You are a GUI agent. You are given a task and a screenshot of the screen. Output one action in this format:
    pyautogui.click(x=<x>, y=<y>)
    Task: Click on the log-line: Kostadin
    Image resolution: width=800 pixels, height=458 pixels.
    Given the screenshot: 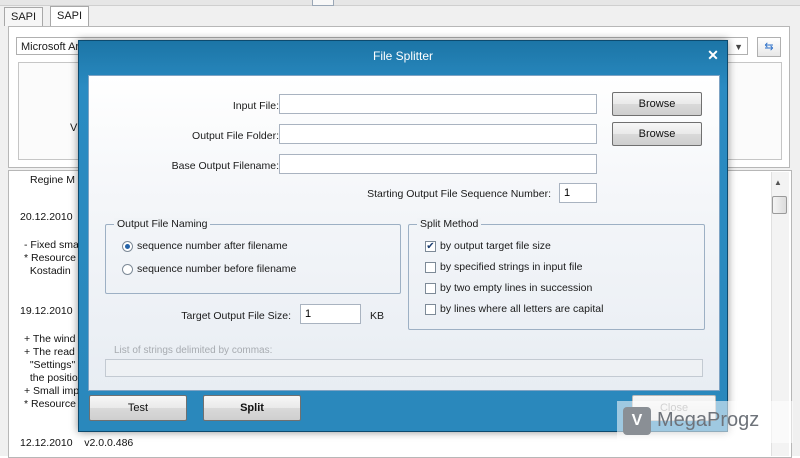 What is the action you would take?
    pyautogui.click(x=47, y=271)
    